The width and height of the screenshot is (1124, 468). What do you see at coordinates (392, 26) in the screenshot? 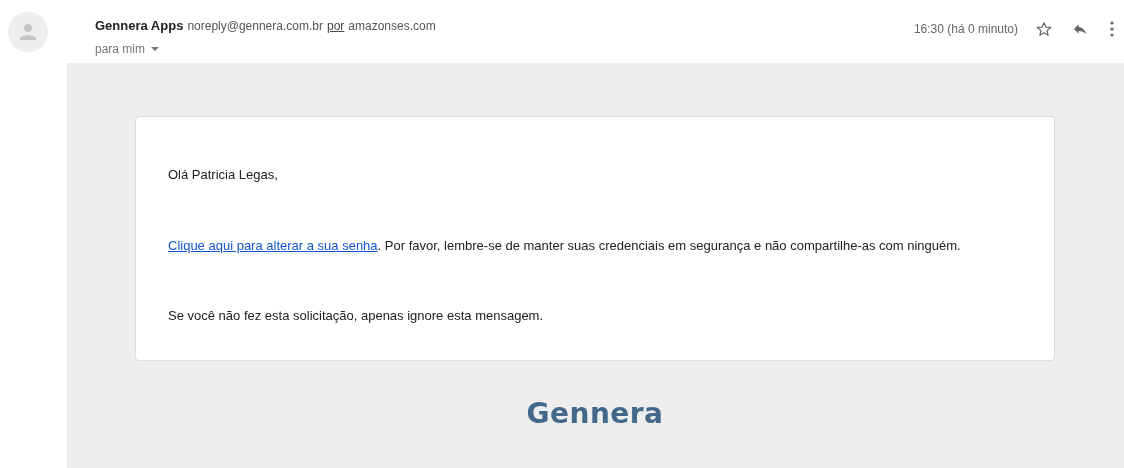
I see `via-domain: amazonses.com` at bounding box center [392, 26].